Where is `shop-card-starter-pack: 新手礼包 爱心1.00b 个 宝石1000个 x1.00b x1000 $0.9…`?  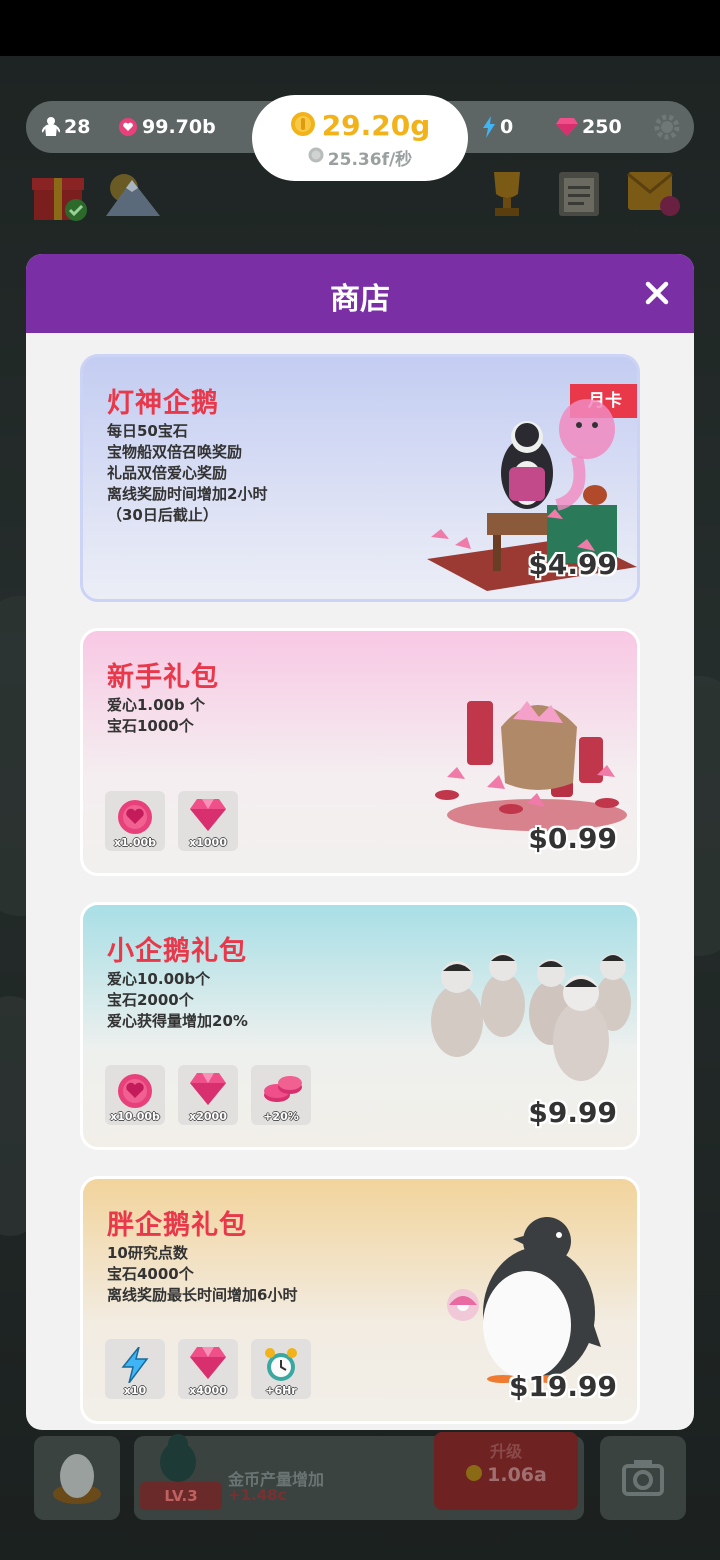 shop-card-starter-pack: 新手礼包 爱心1.00b 个 宝石1000个 x1.00b x1000 $0.9… is located at coordinates (360, 752).